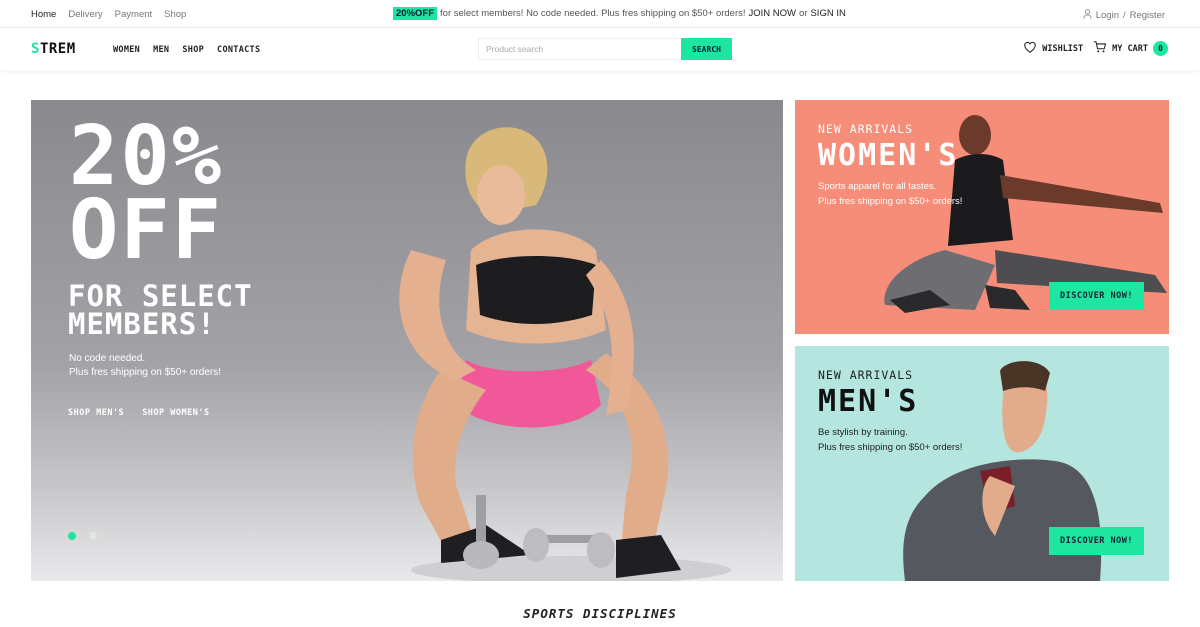 The image size is (1200, 627). Describe the element at coordinates (1160, 48) in the screenshot. I see `cart-count-badge: 0` at that location.